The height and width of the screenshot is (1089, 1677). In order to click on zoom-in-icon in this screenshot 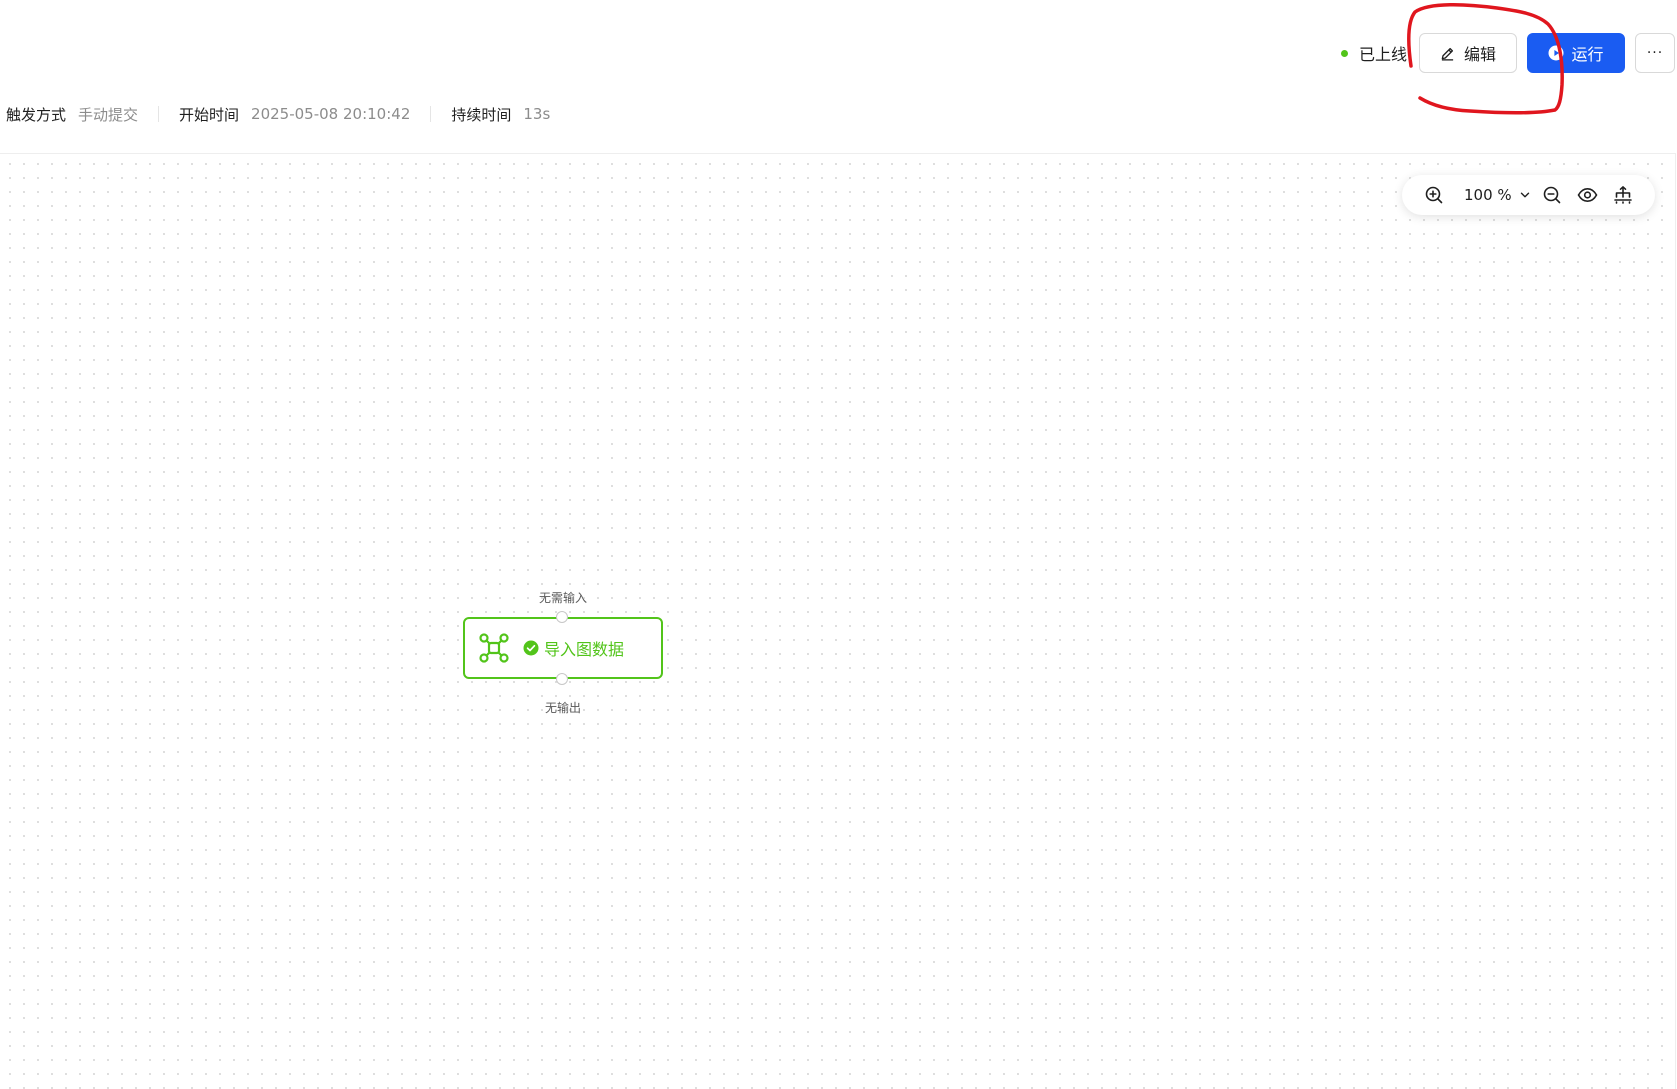, I will do `click(1434, 195)`.